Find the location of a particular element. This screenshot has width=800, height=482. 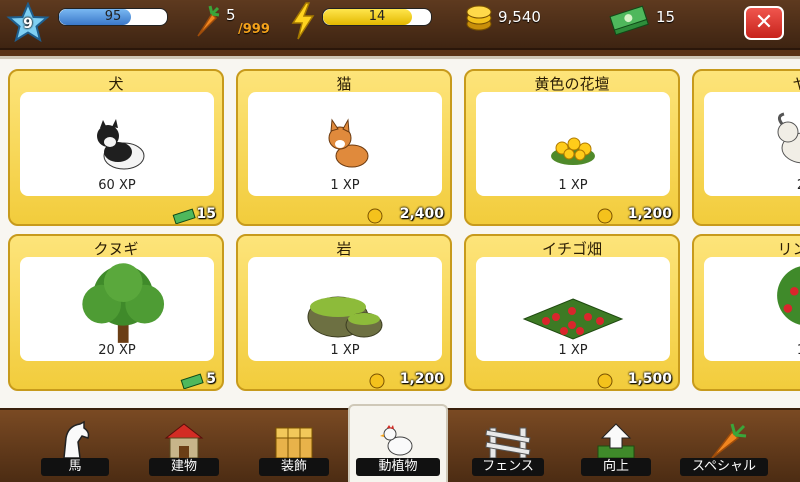

shop-item-card: イチゴ畑 1 XP 1,500 is located at coordinates (572, 312).